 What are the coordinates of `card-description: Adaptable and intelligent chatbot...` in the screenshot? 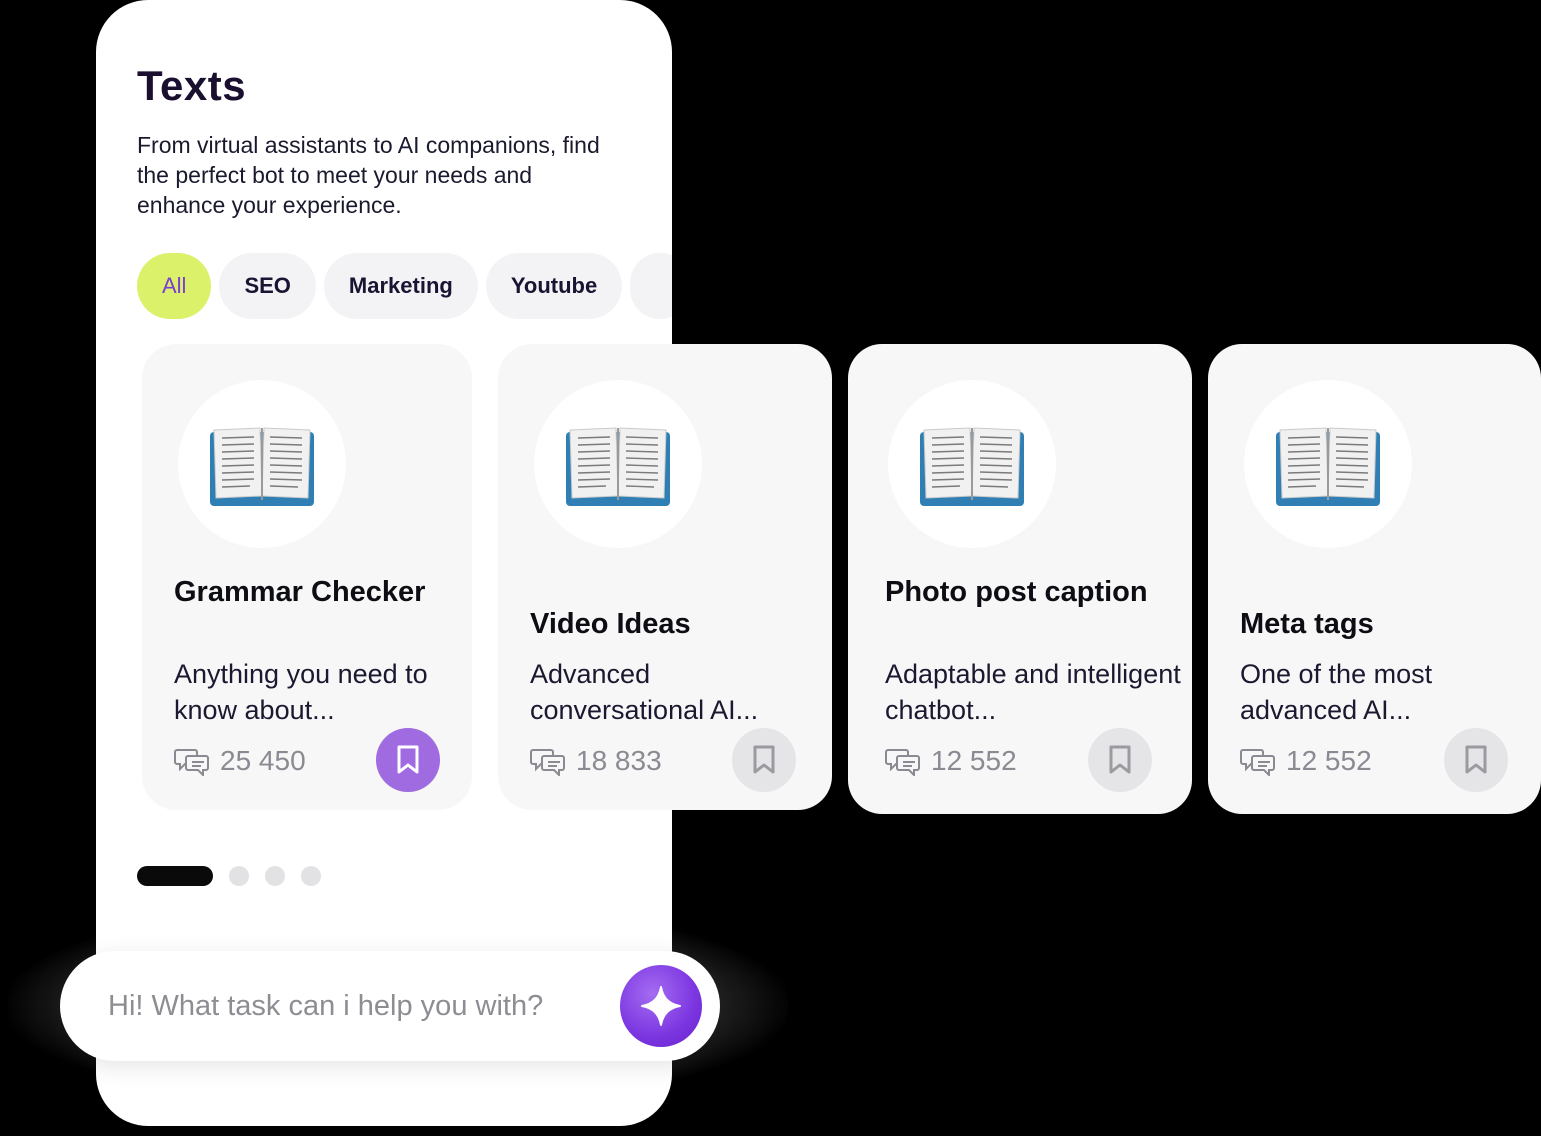 It's located at (1033, 692).